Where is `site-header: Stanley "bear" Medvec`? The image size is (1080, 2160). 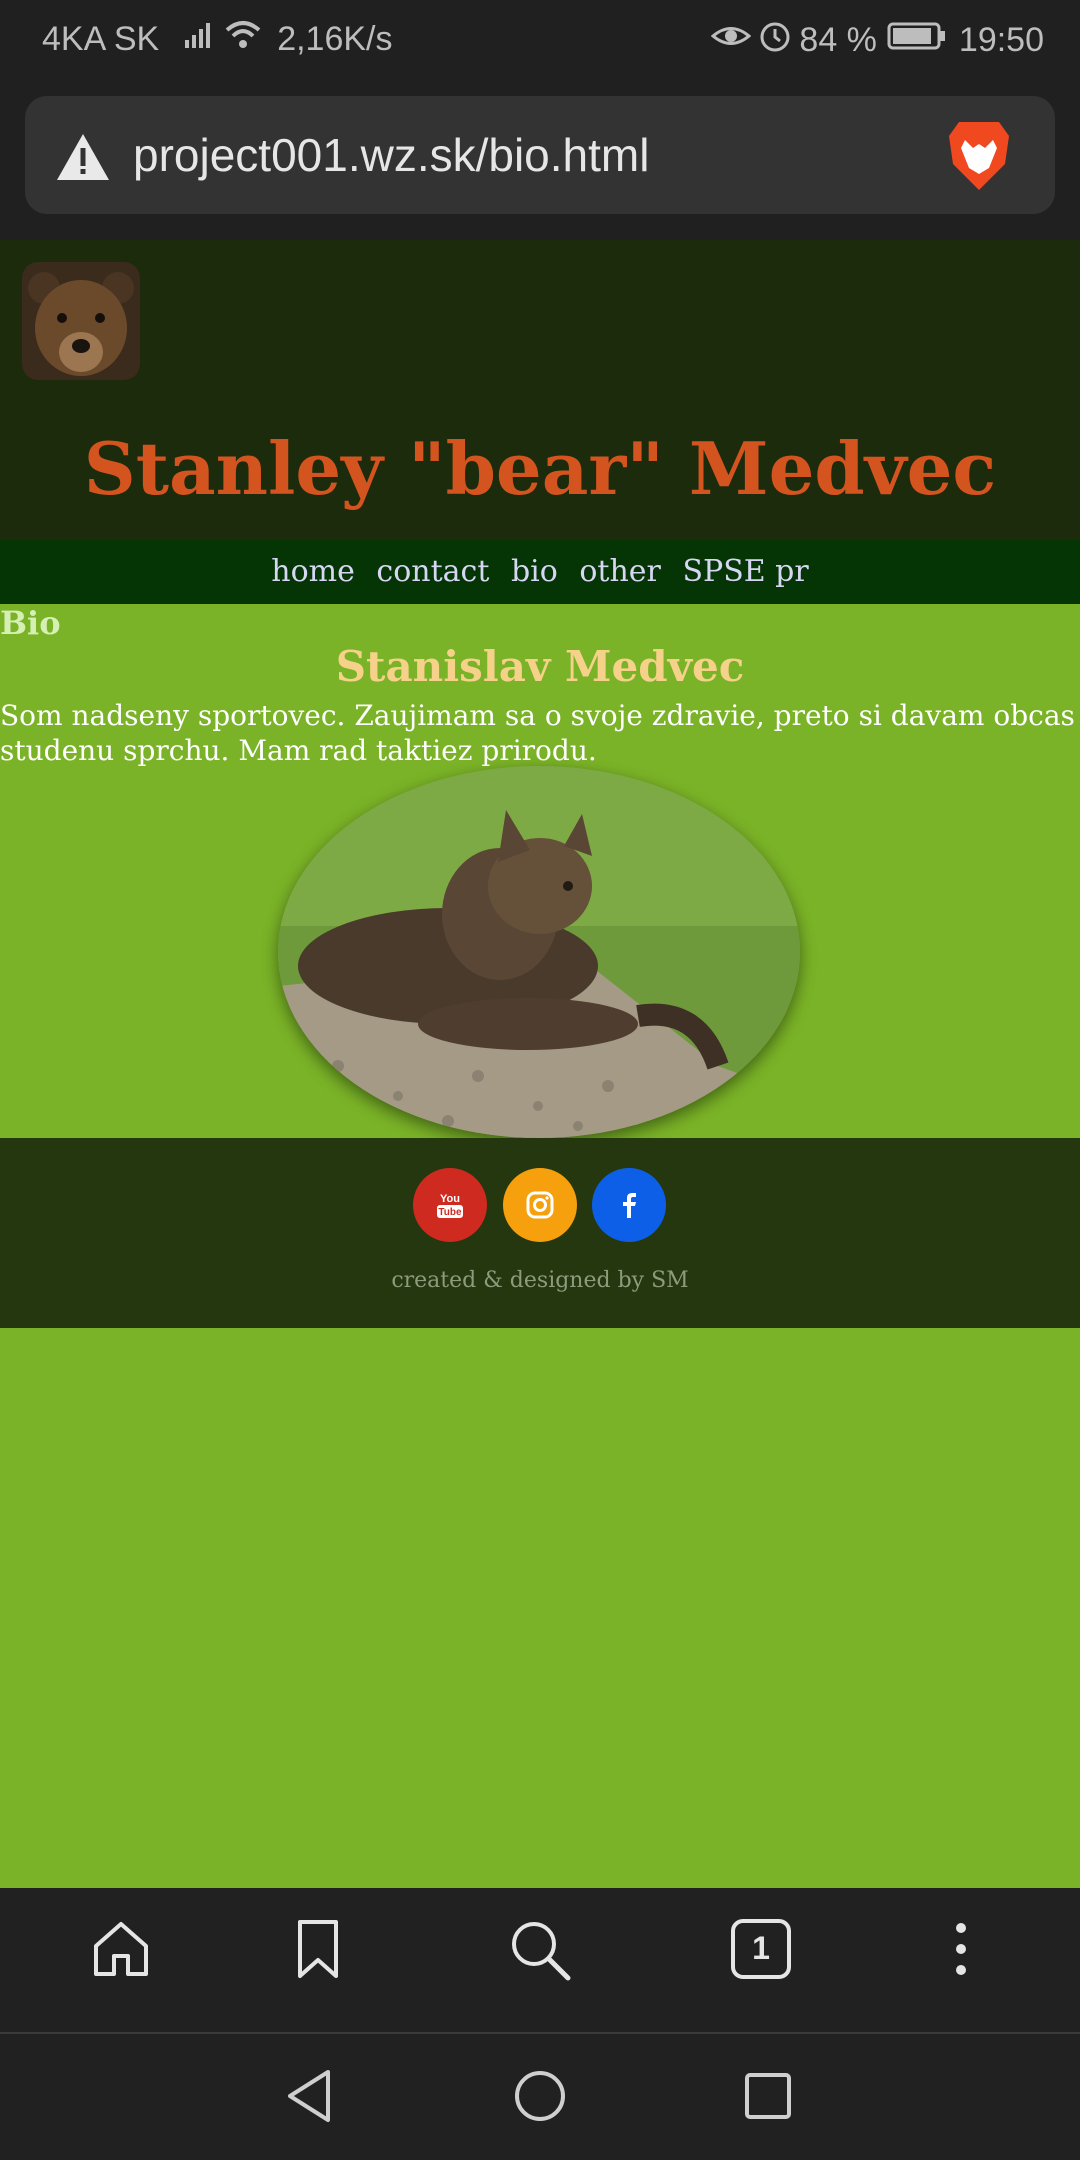 site-header: Stanley "bear" Medvec is located at coordinates (540, 390).